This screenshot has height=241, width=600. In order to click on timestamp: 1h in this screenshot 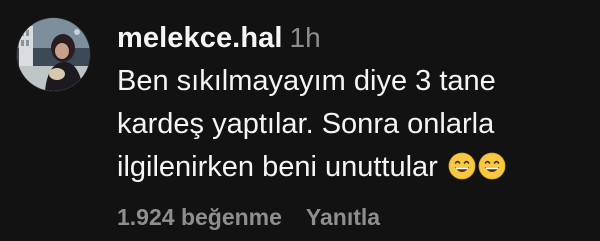, I will do `click(305, 37)`.